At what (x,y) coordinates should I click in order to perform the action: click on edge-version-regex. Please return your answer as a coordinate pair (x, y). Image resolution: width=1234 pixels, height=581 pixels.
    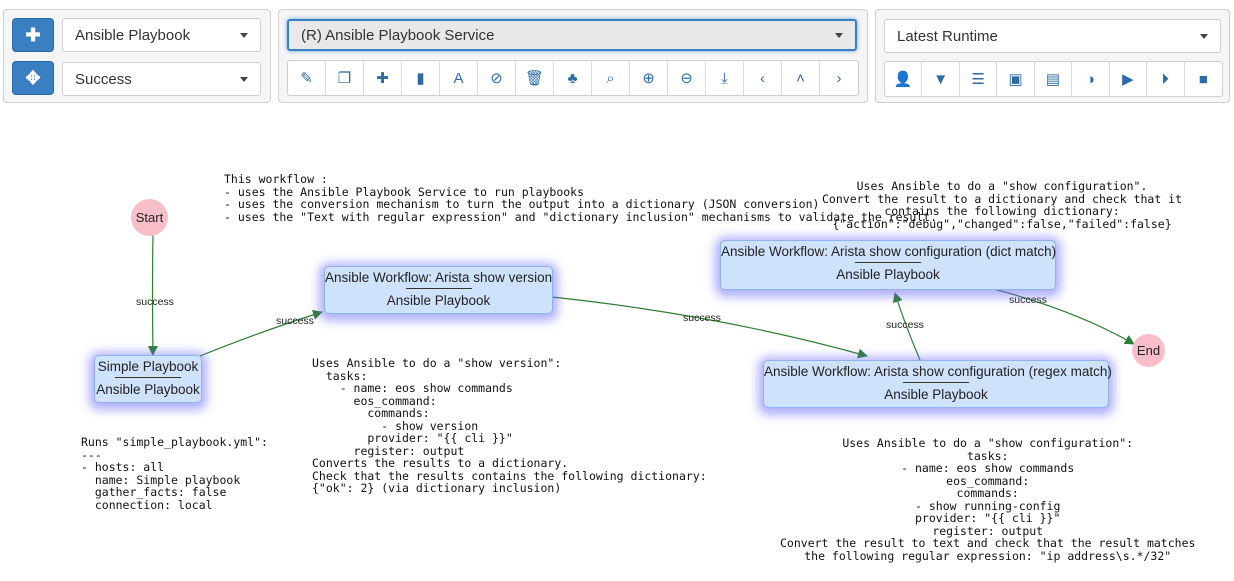
    Looking at the image, I should click on (709, 327).